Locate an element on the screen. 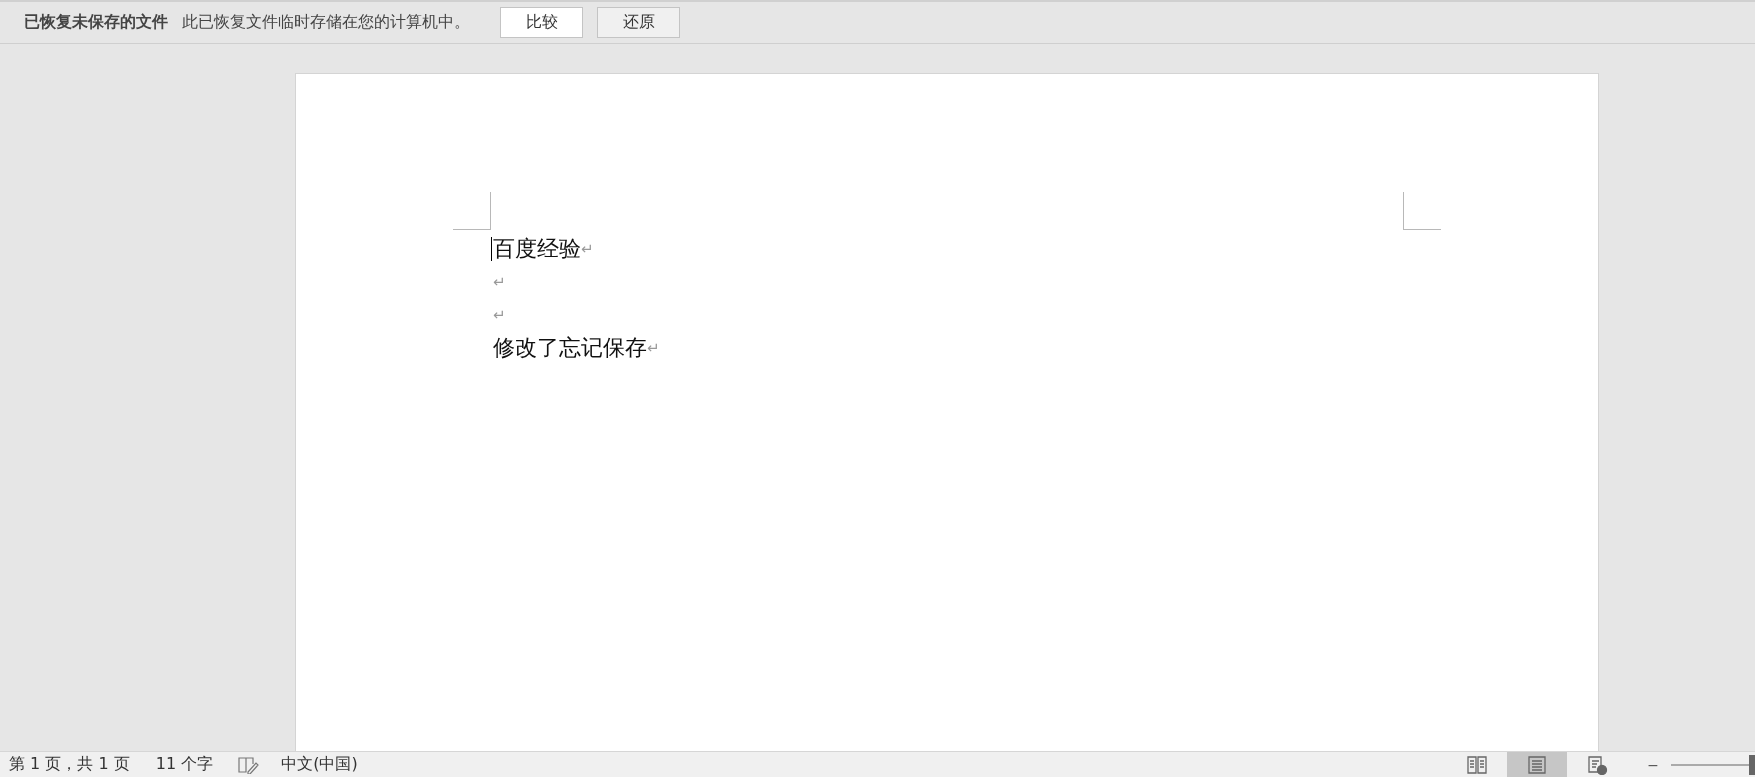  paragraph-text: 百度经验 is located at coordinates (537, 248).